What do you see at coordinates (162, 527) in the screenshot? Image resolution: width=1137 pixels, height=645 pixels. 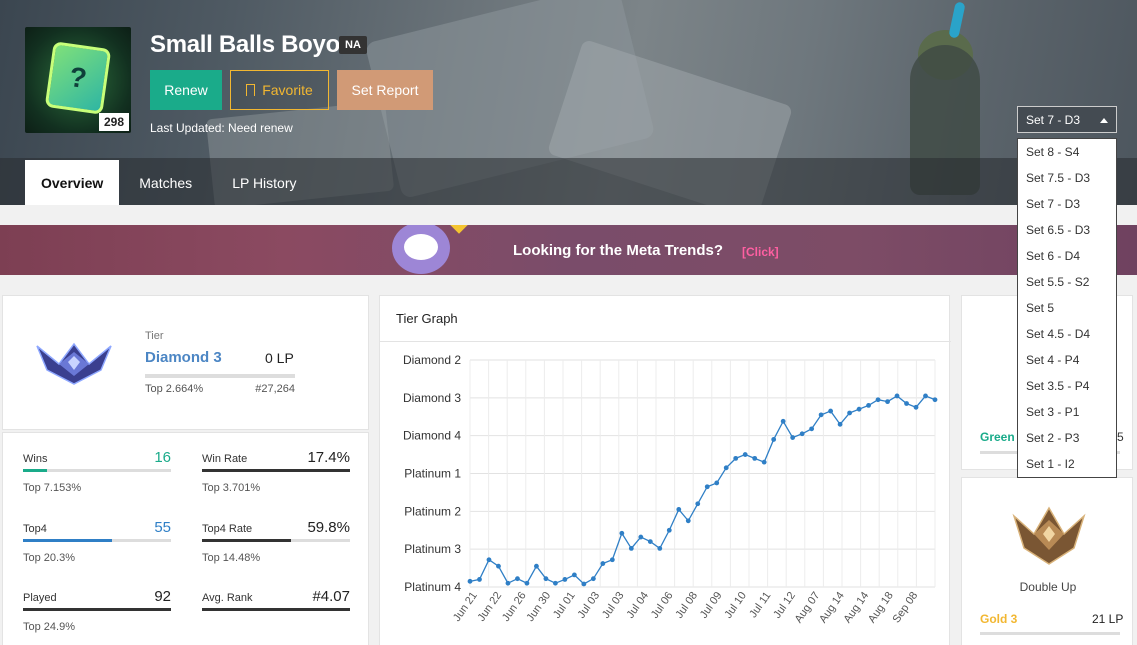 I see `stat-value: 55` at bounding box center [162, 527].